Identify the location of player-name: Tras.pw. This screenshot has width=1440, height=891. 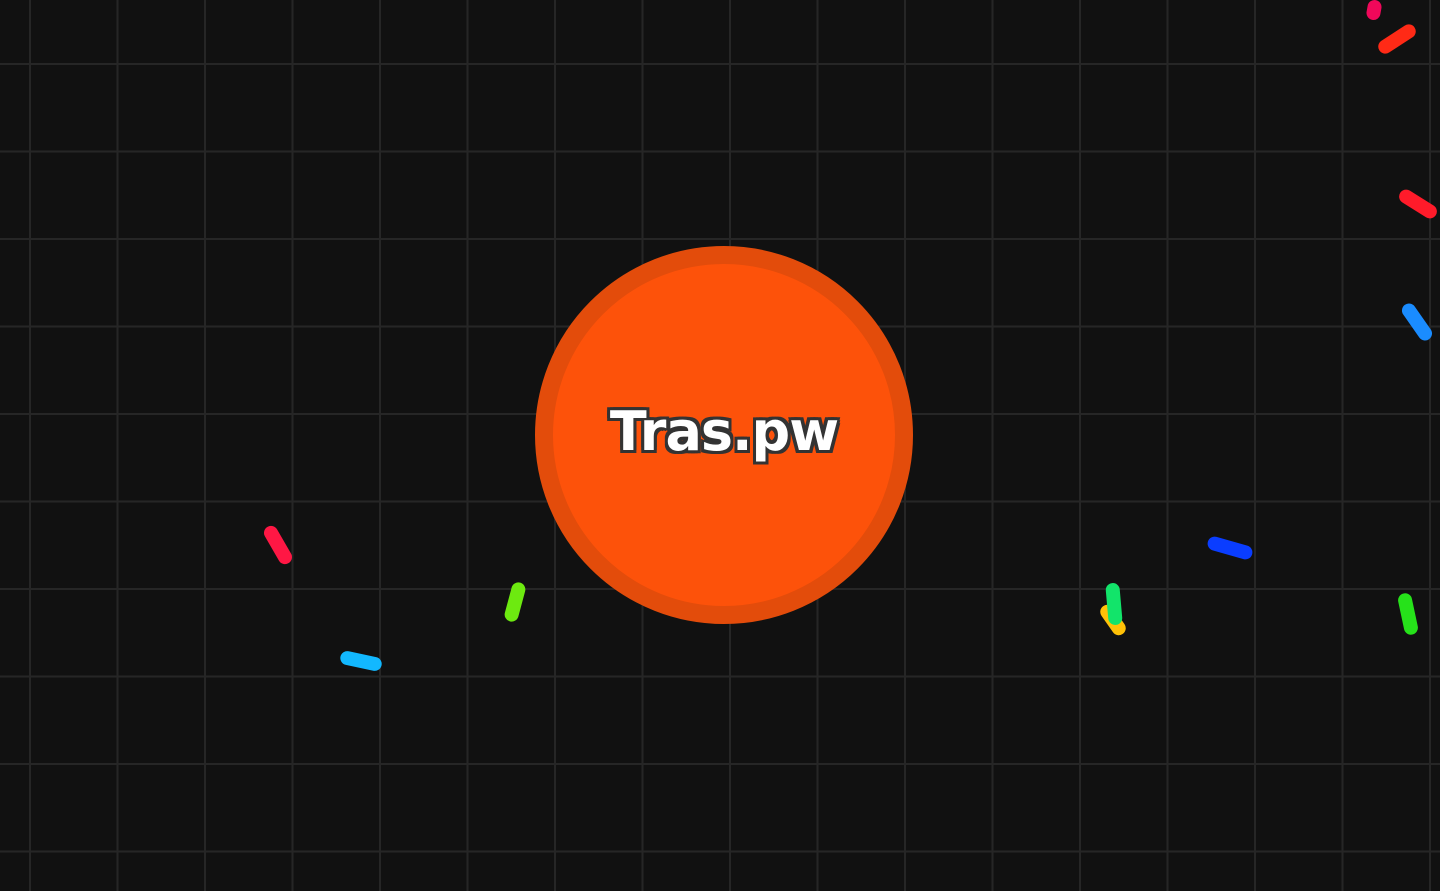
(724, 431).